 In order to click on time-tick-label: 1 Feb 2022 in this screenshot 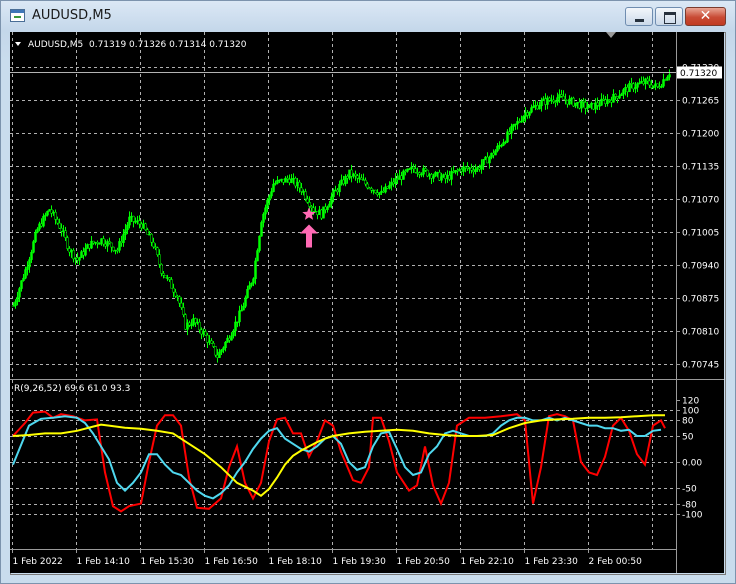, I will do `click(38, 562)`.